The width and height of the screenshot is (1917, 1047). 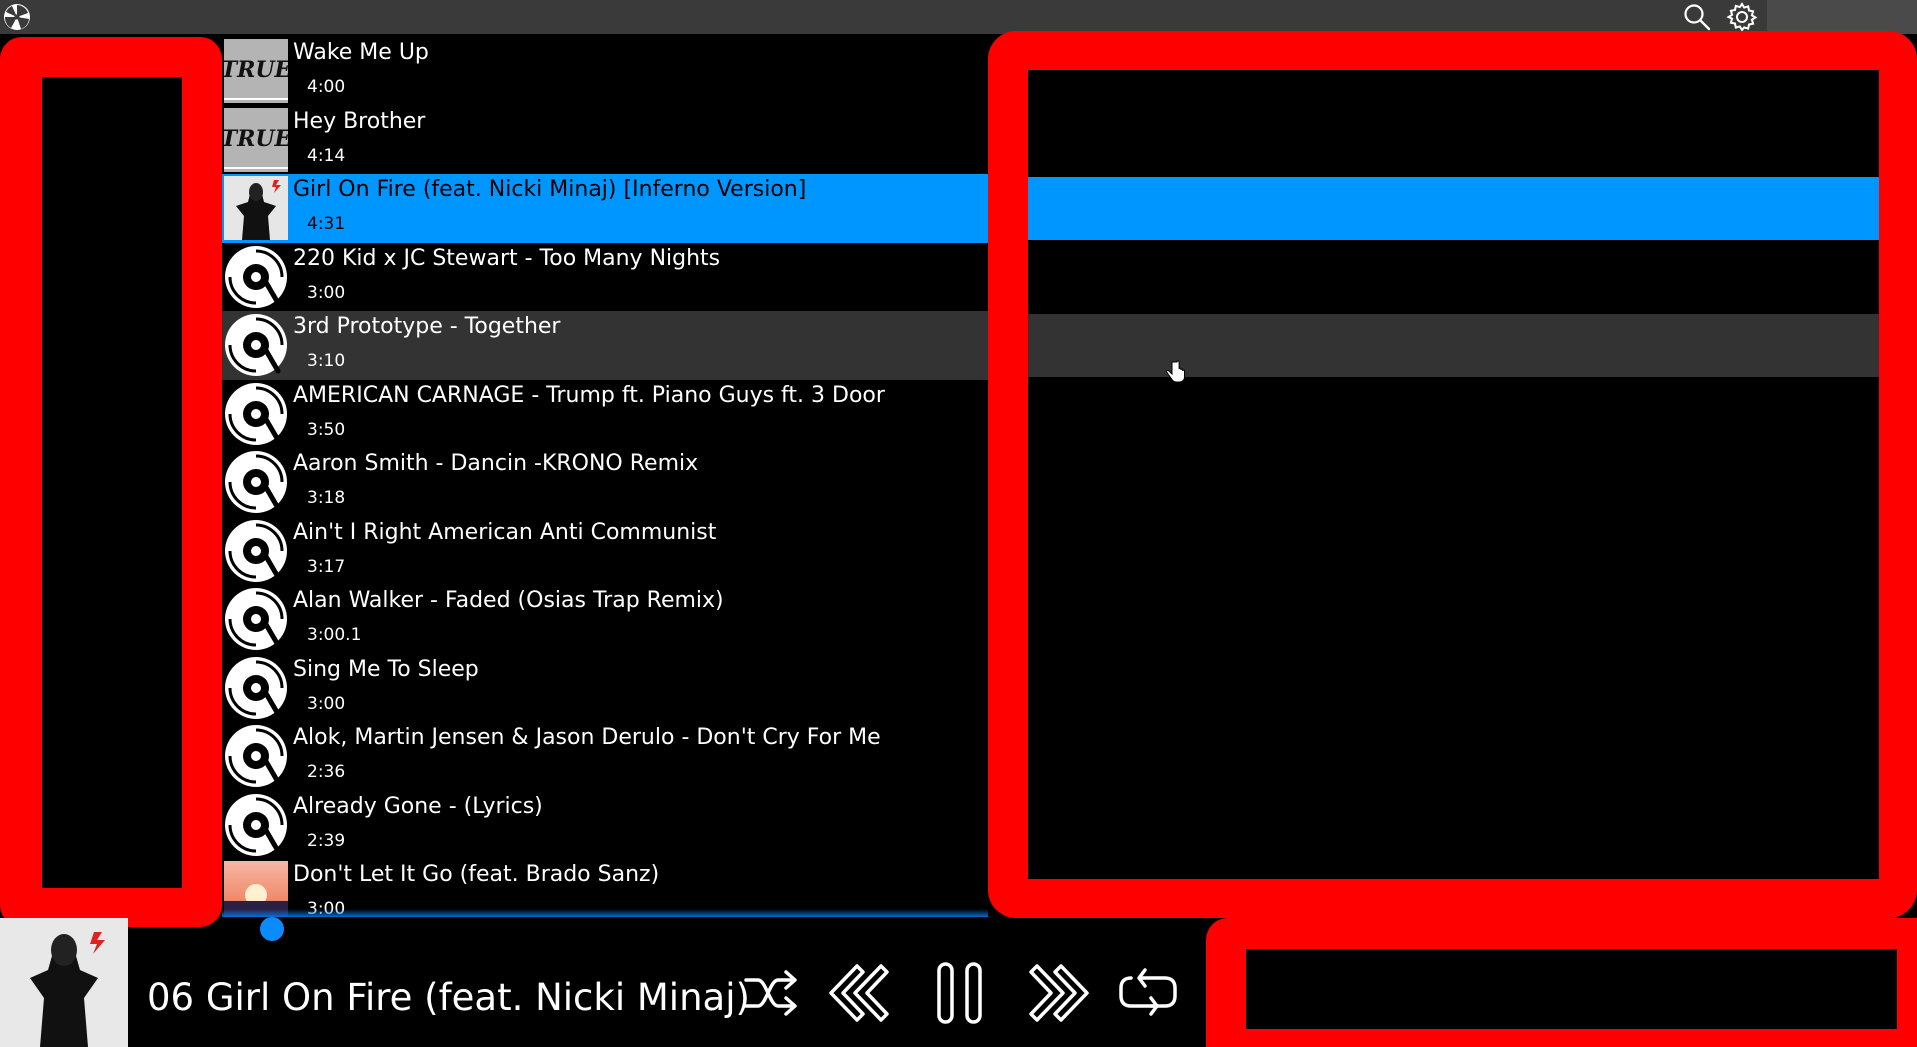 What do you see at coordinates (256, 208) in the screenshot?
I see `album-cover` at bounding box center [256, 208].